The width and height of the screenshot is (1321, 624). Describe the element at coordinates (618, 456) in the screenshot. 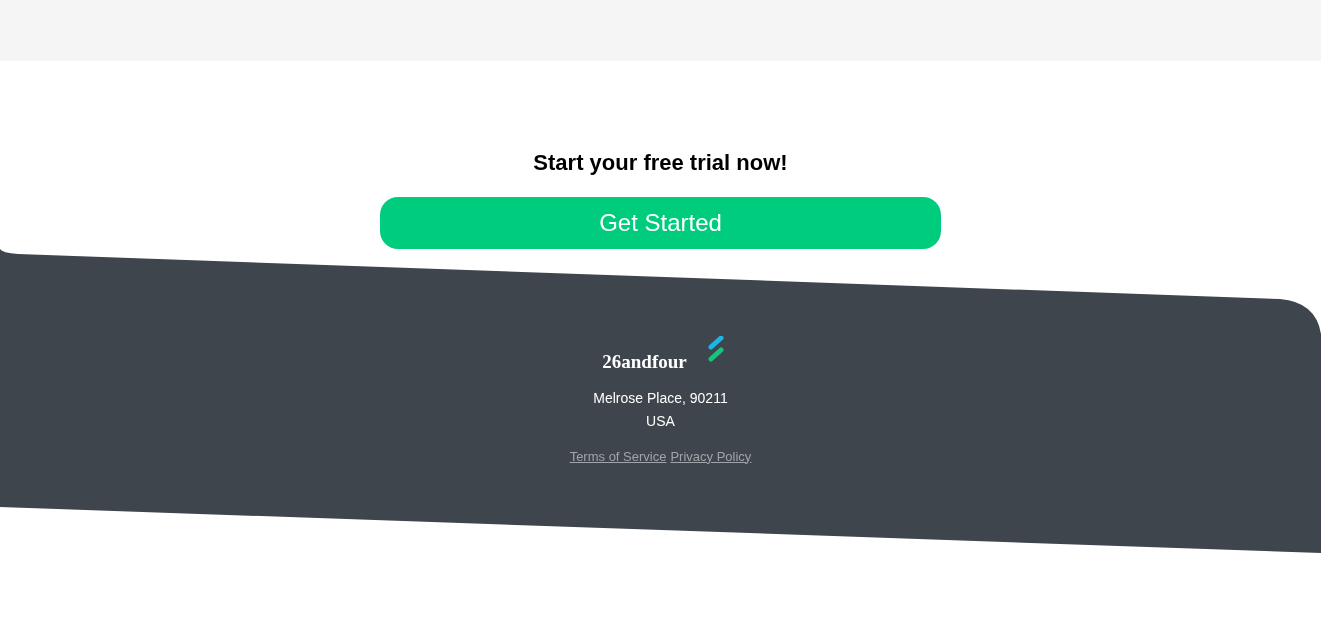

I see `footer-link: Terms of Service` at that location.